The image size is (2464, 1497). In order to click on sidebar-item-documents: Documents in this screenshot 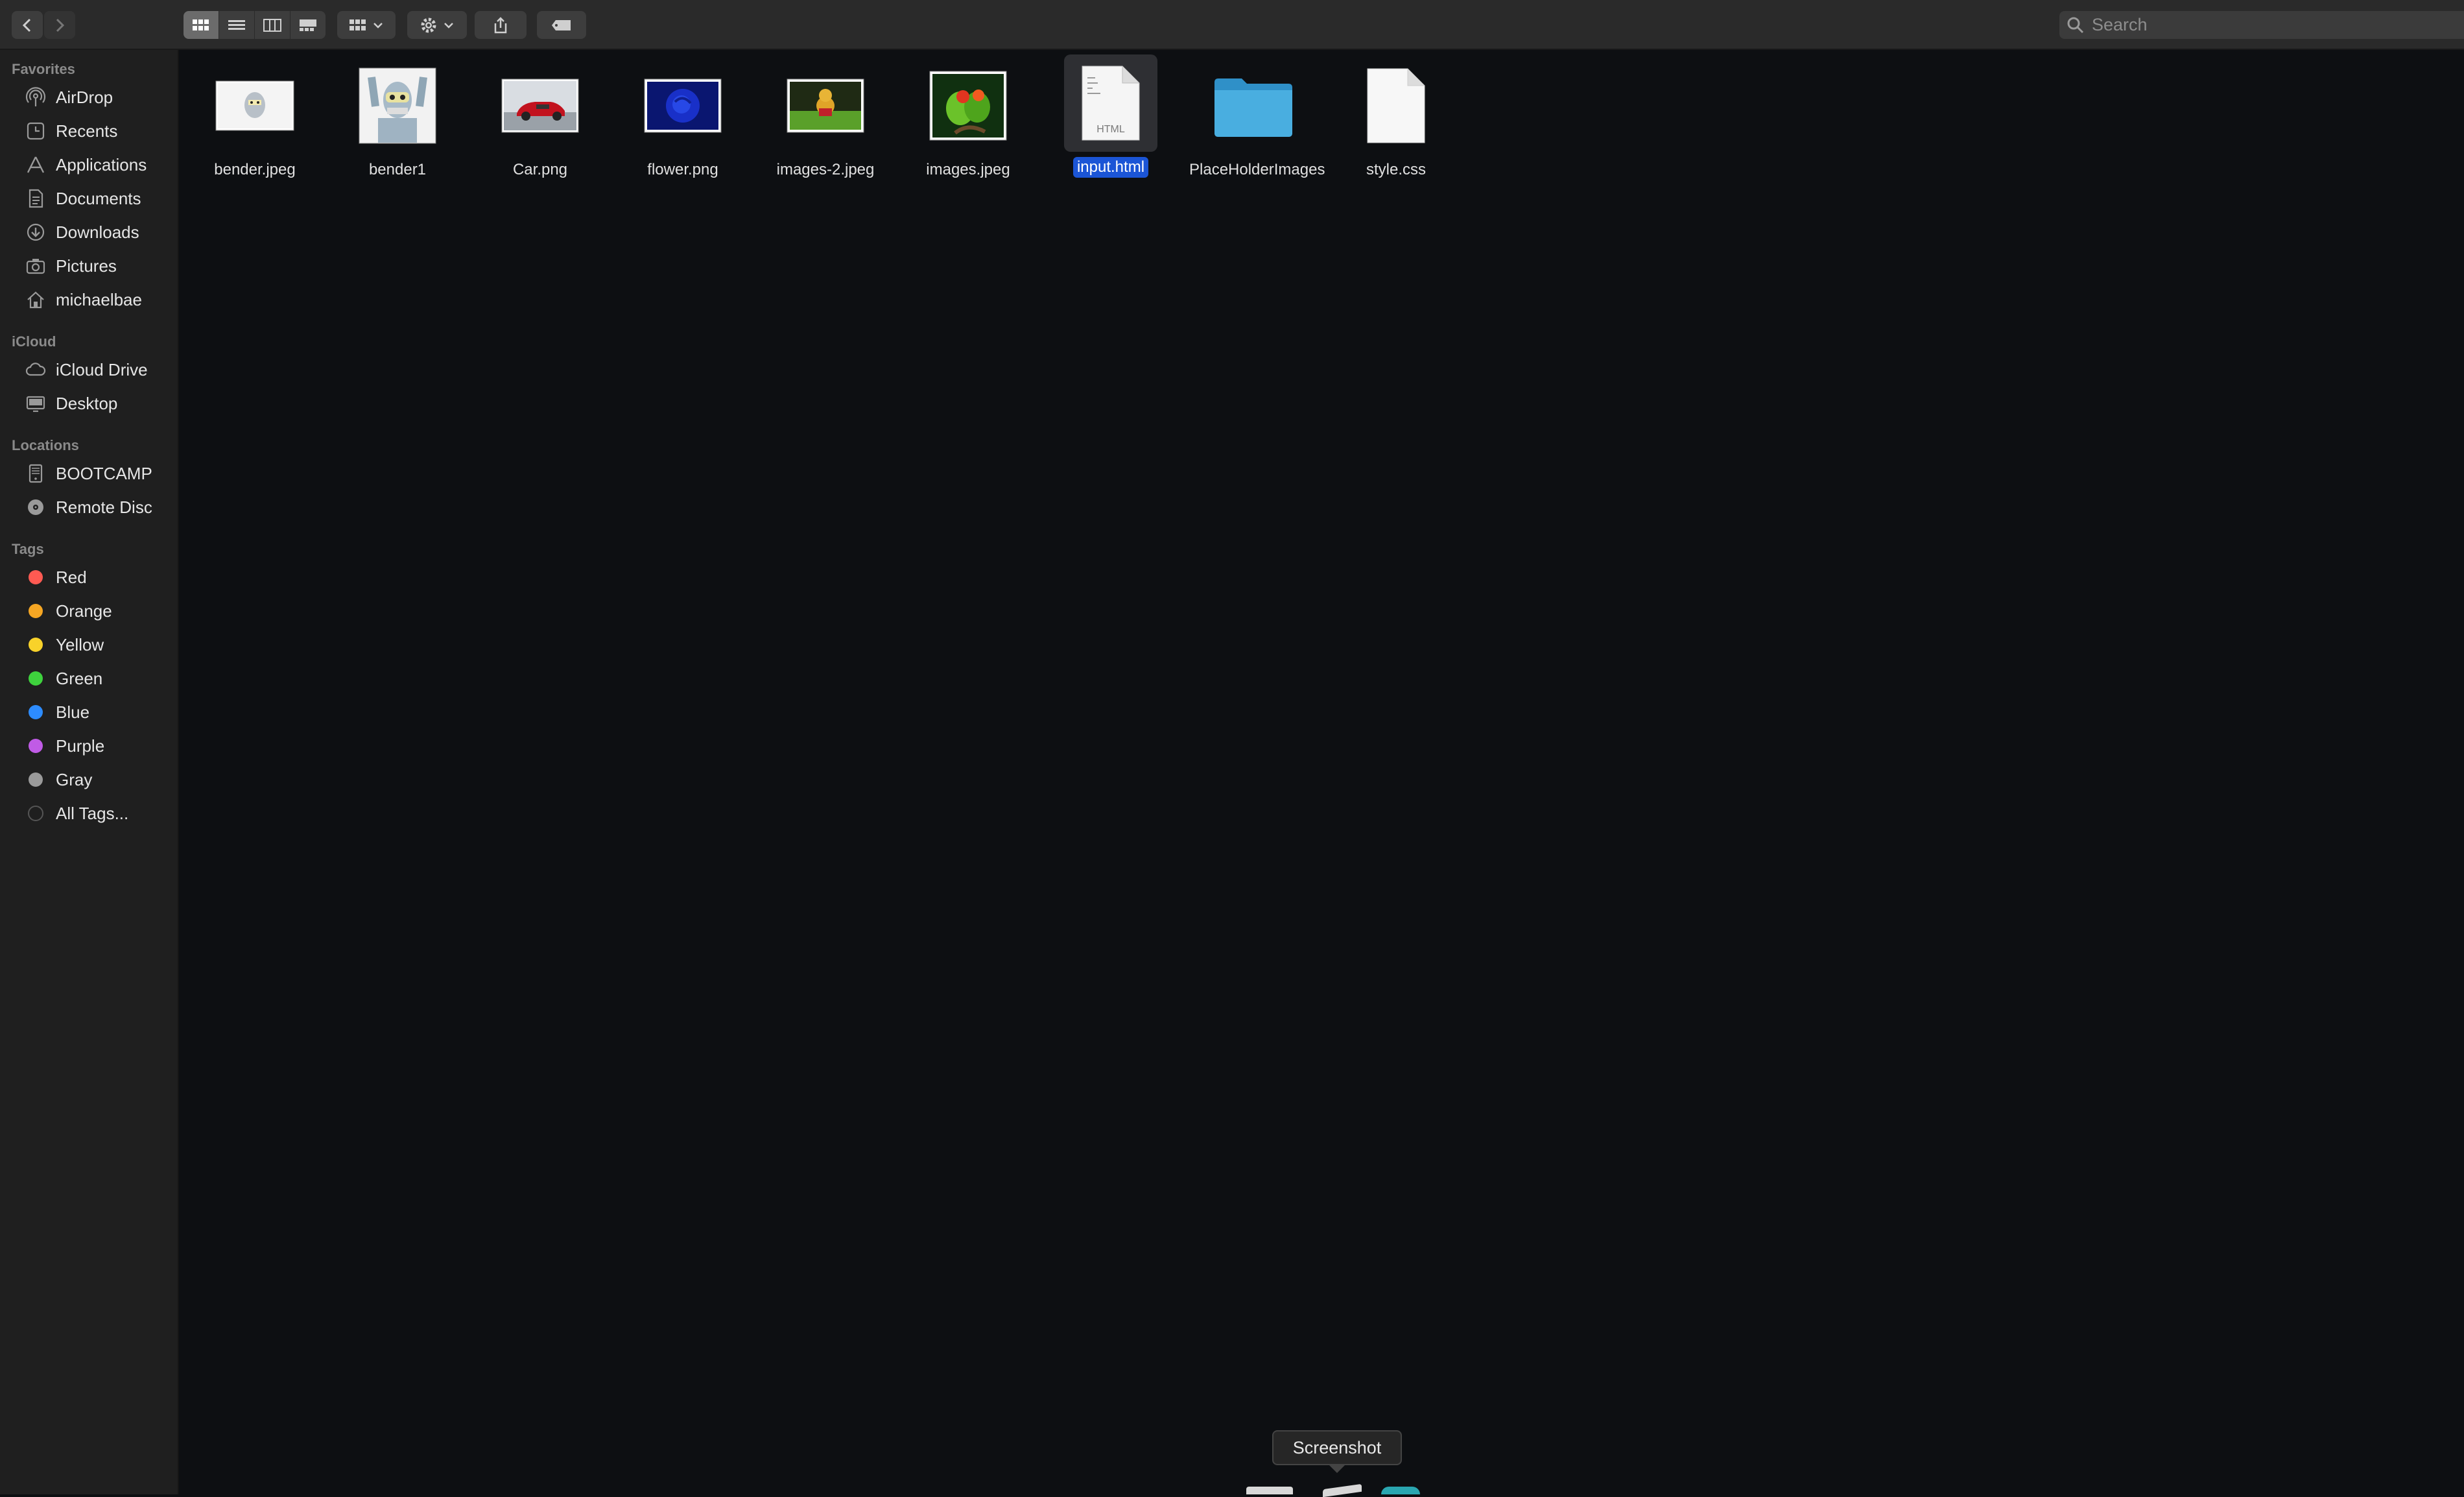, I will do `click(99, 198)`.